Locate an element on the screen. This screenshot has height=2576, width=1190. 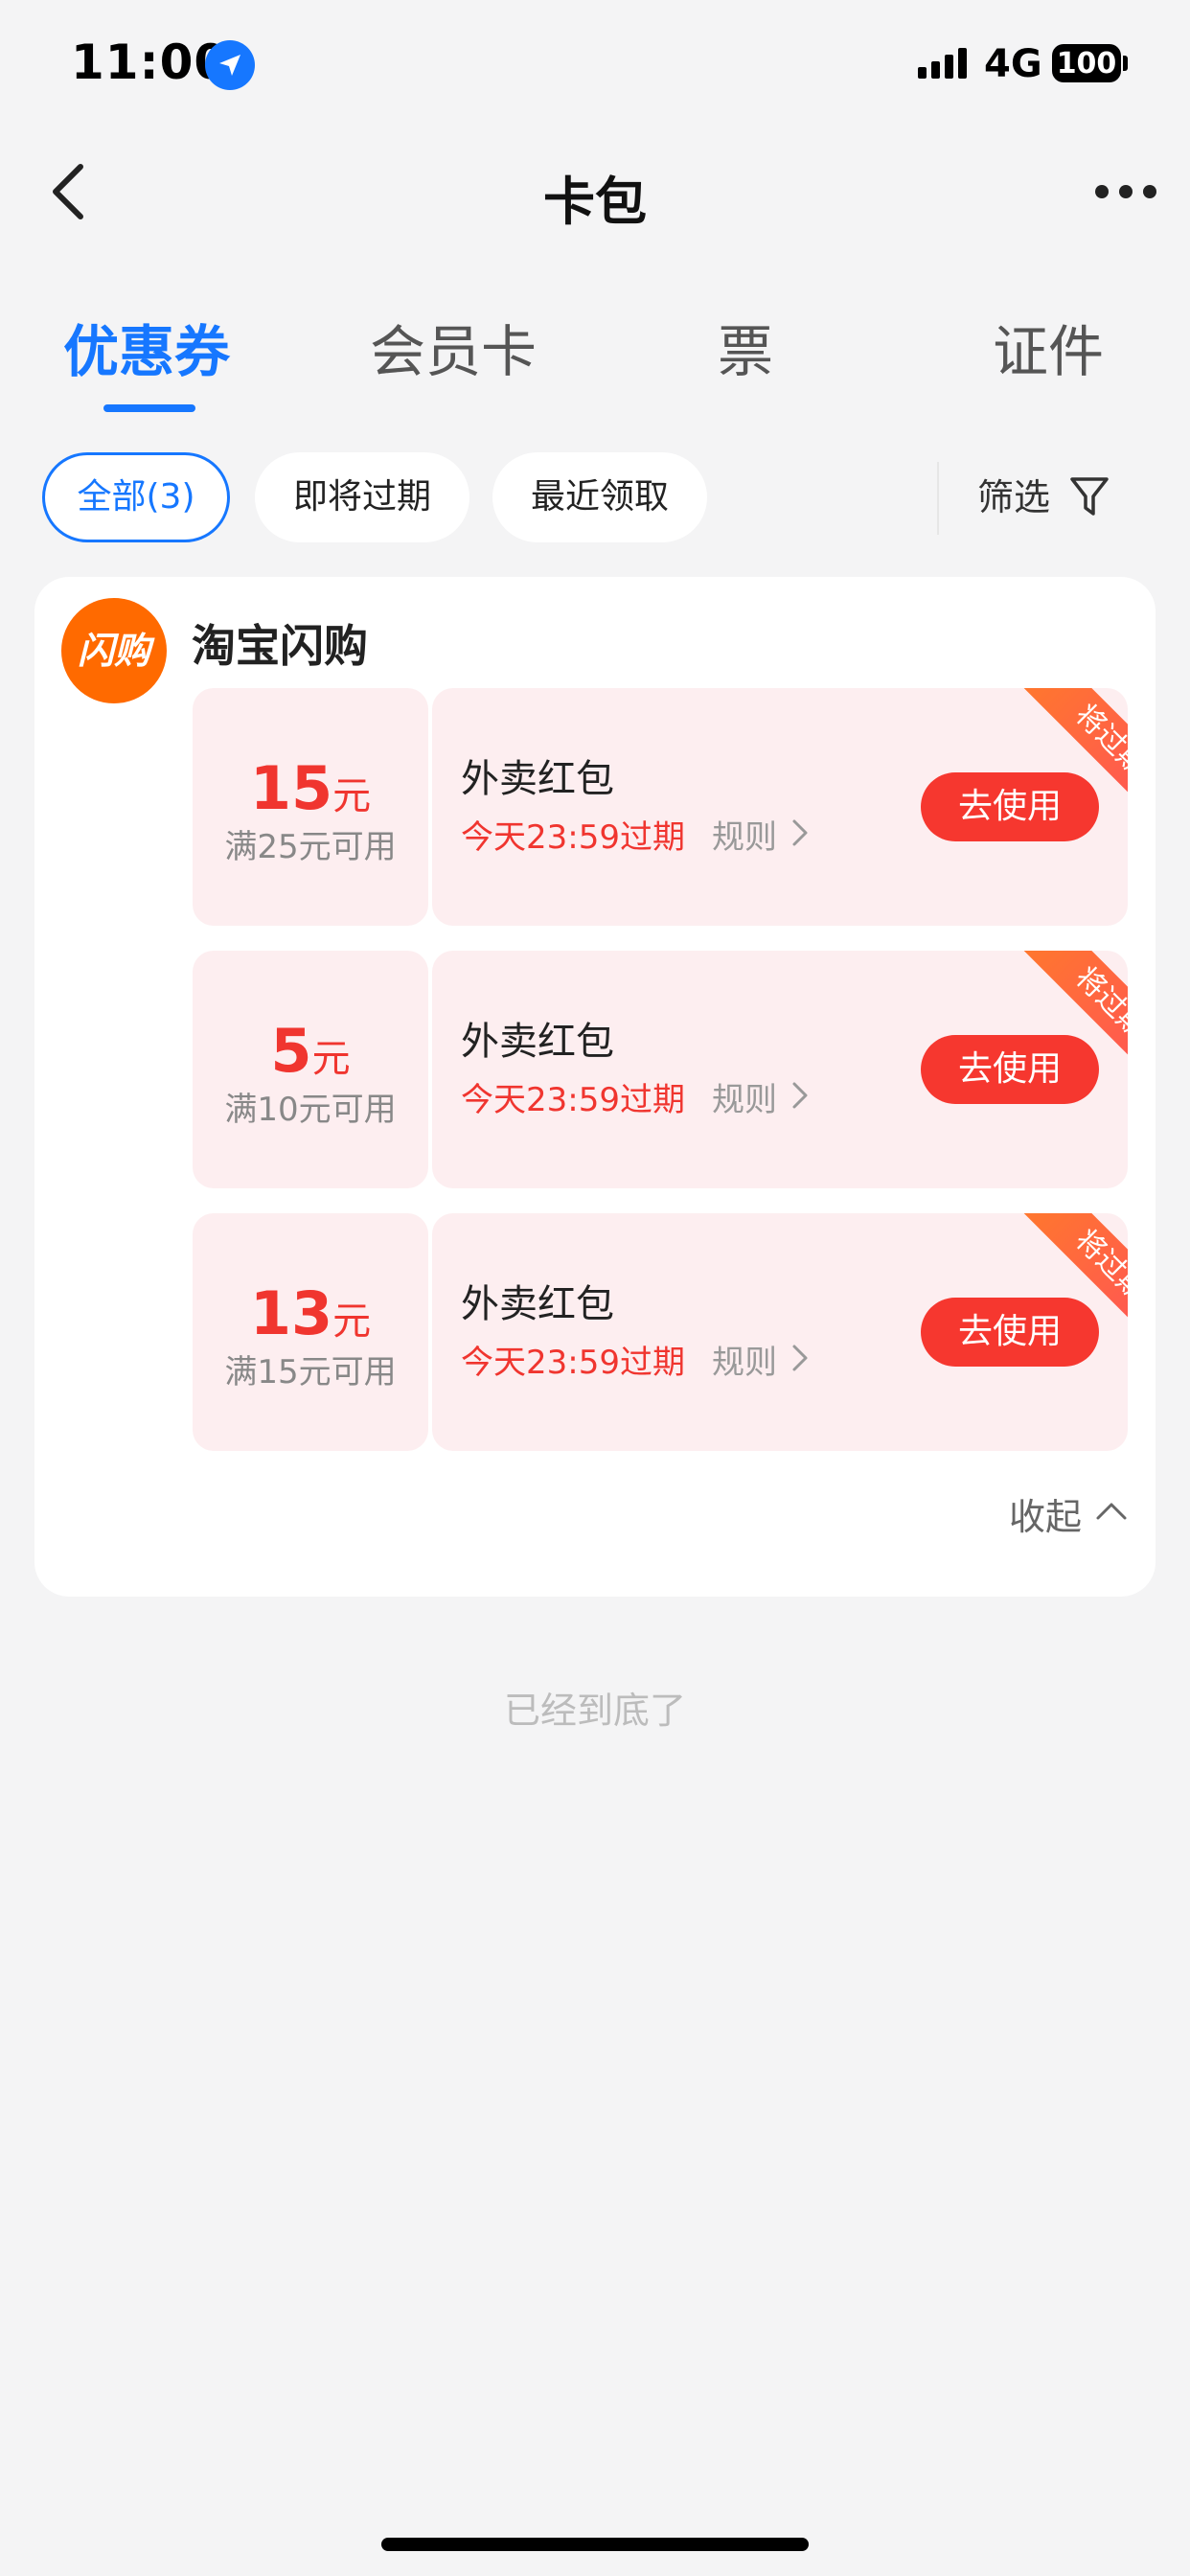
coupon-value-panel: 15元 满25元可用 is located at coordinates (311, 807).